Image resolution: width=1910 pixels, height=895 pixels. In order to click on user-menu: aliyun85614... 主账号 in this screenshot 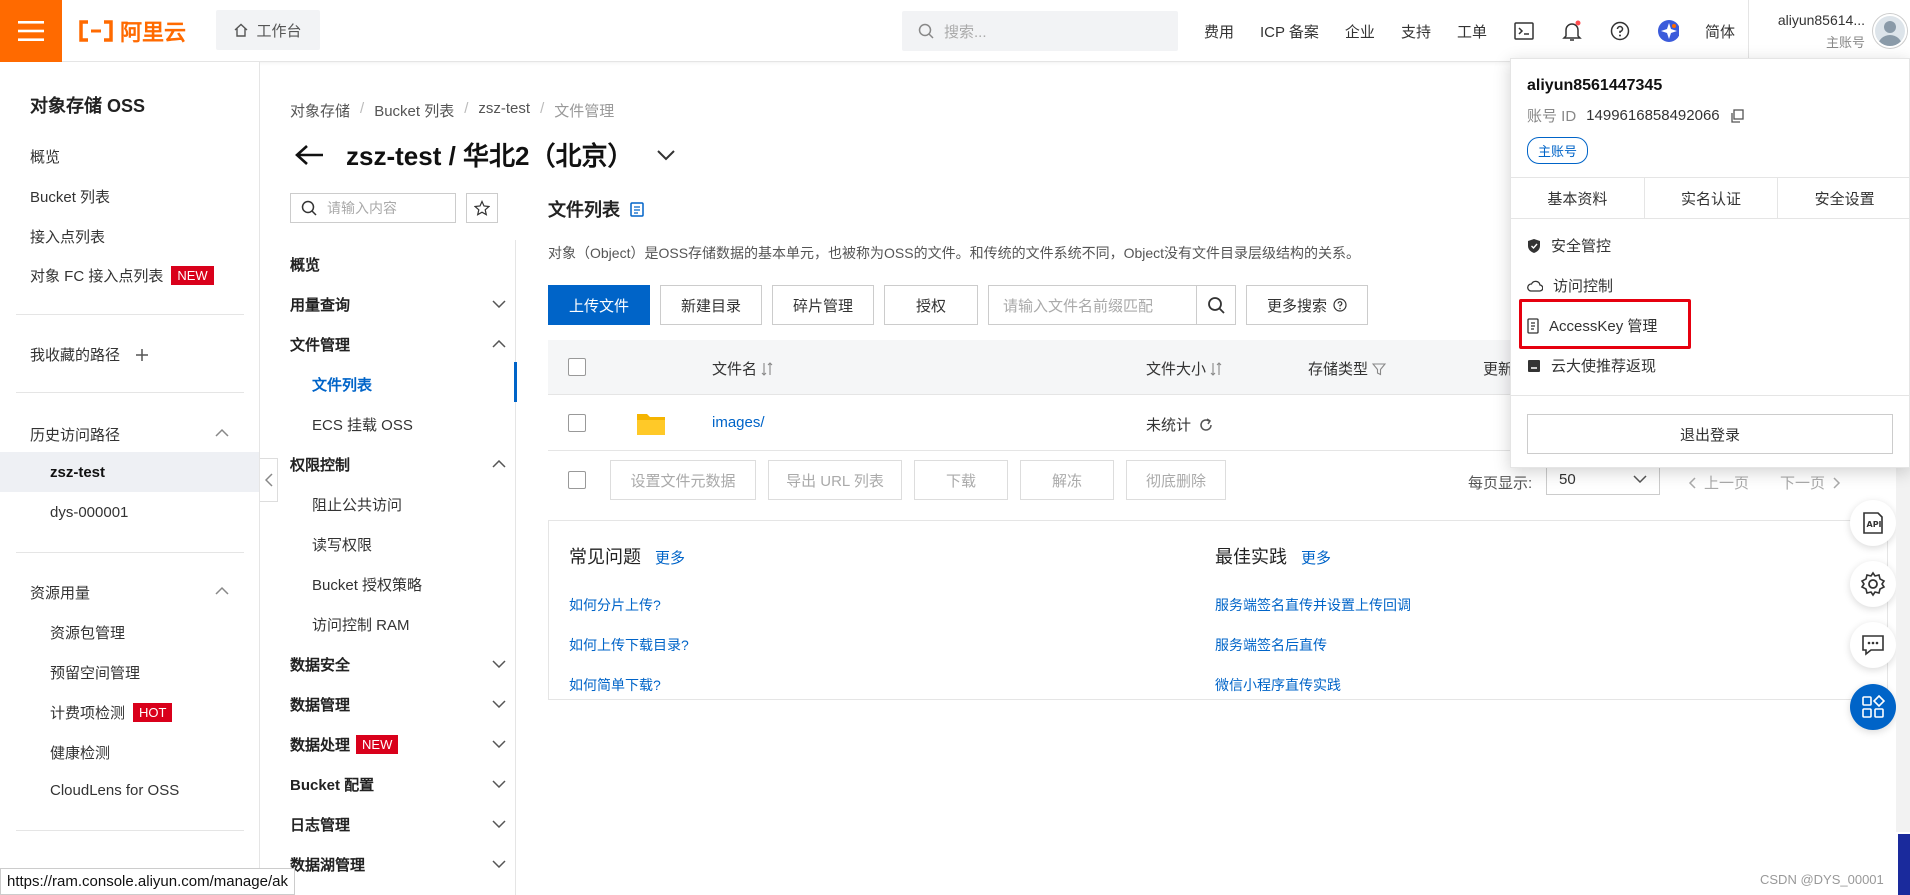, I will do `click(1829, 31)`.